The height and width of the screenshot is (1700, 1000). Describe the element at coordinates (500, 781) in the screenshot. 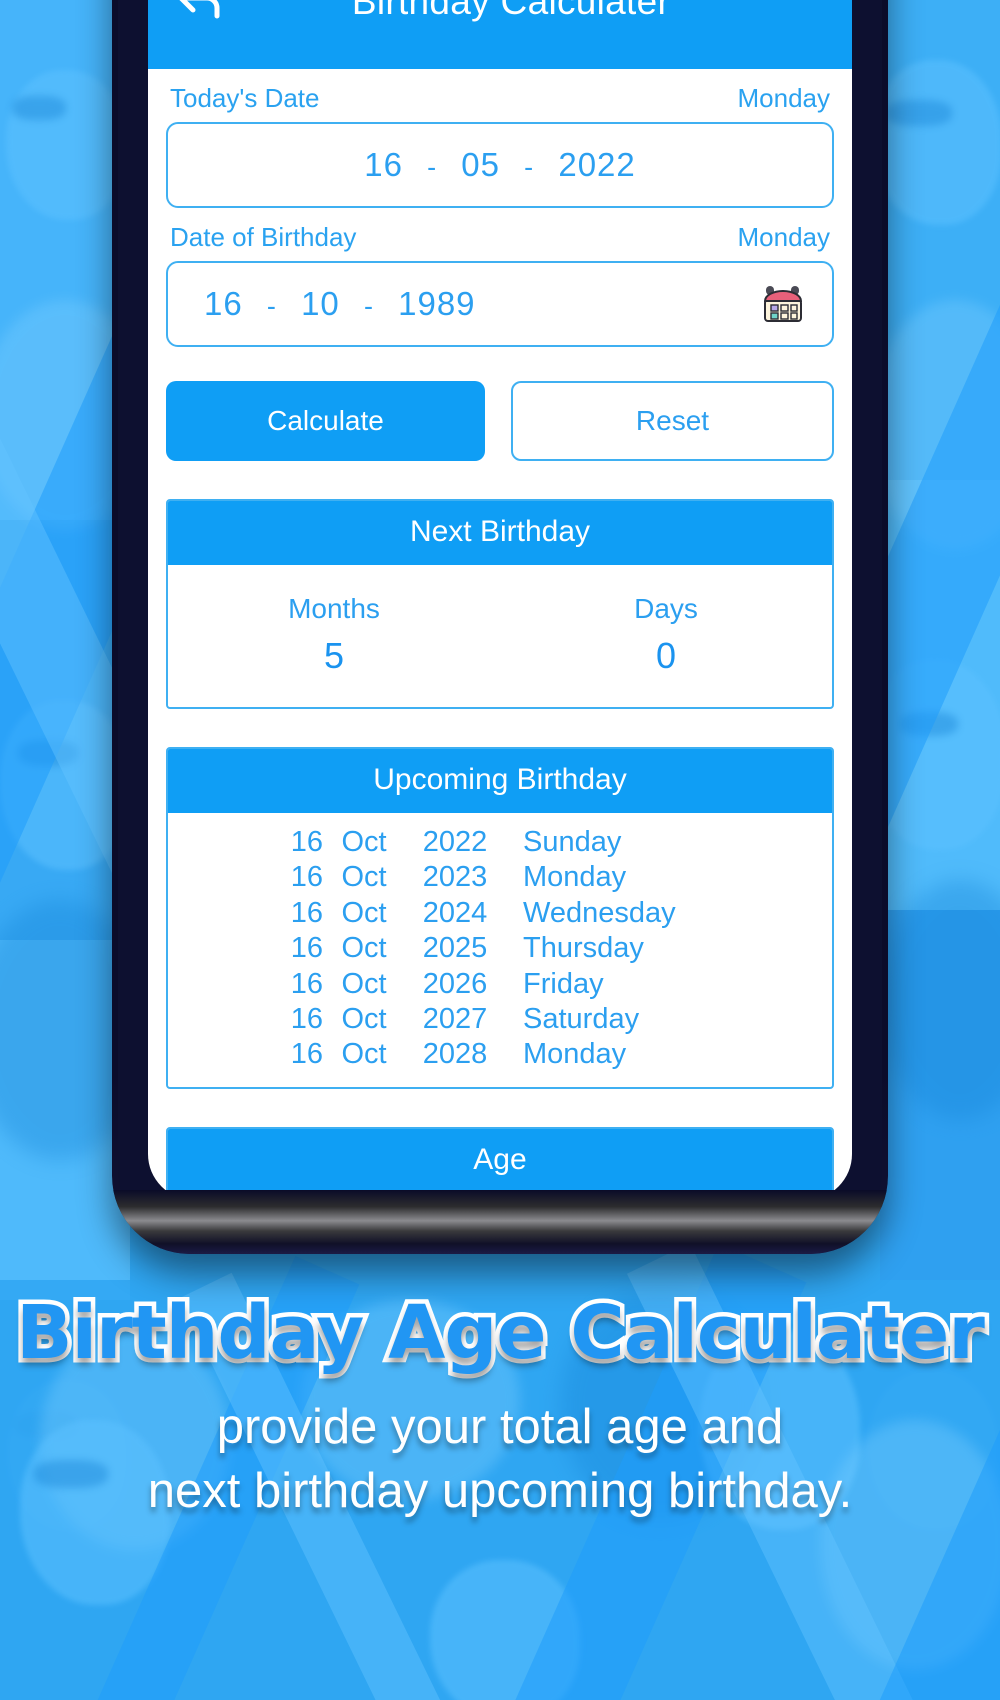

I see `upcoming-birthday-title: Upcoming Birthday` at that location.